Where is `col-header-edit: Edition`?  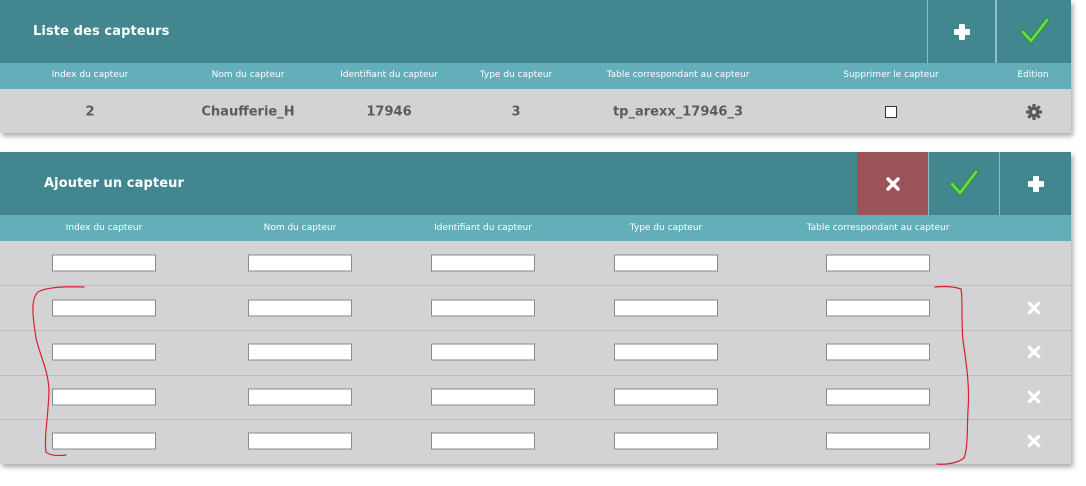 col-header-edit: Edition is located at coordinates (1033, 75).